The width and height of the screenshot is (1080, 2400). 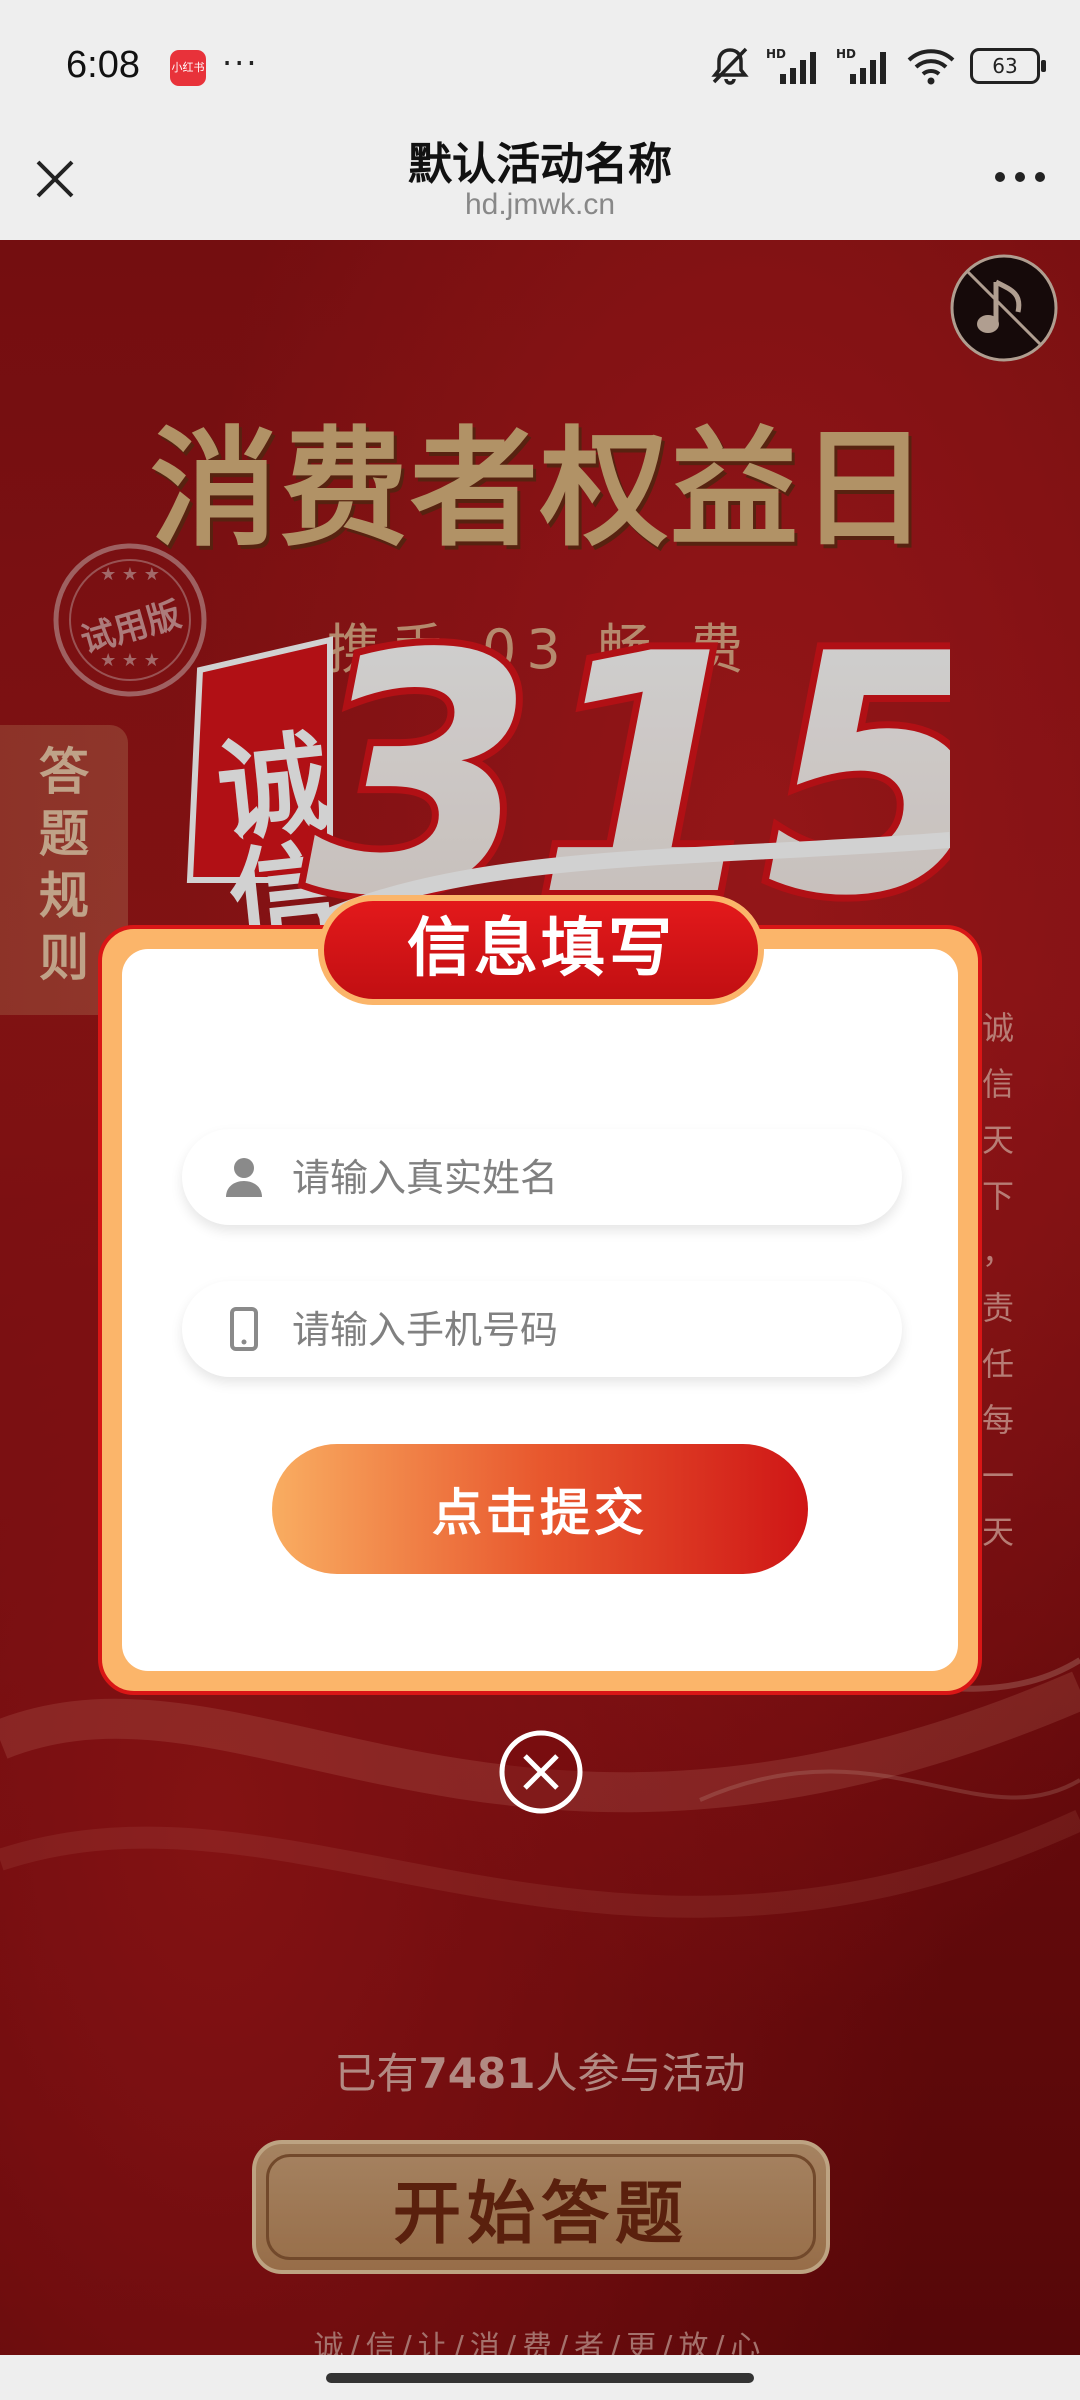 I want to click on name-field, so click(x=542, y=1177).